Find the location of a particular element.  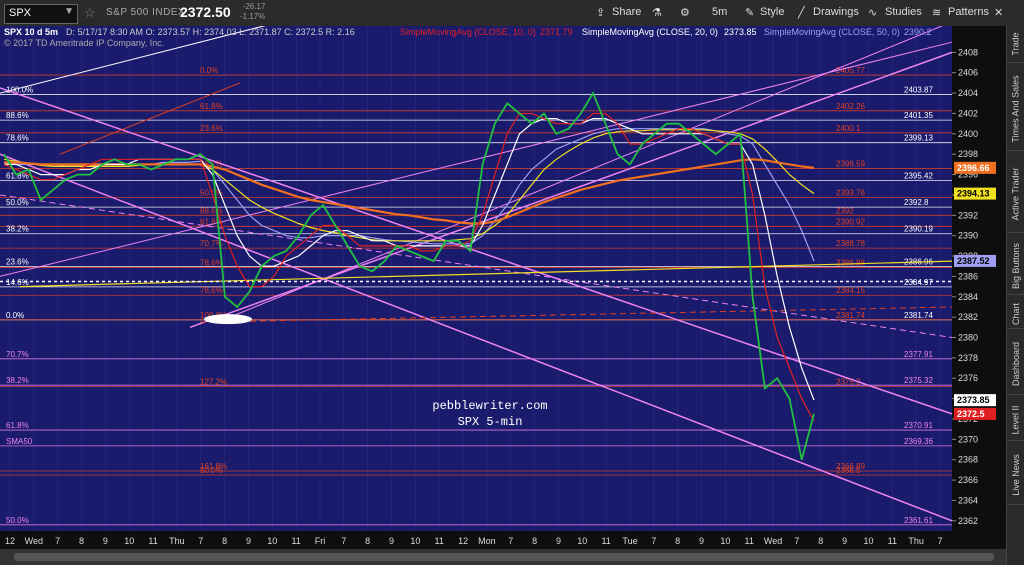

sidebar-tab-label: Trade is located at coordinates (1016, 44).